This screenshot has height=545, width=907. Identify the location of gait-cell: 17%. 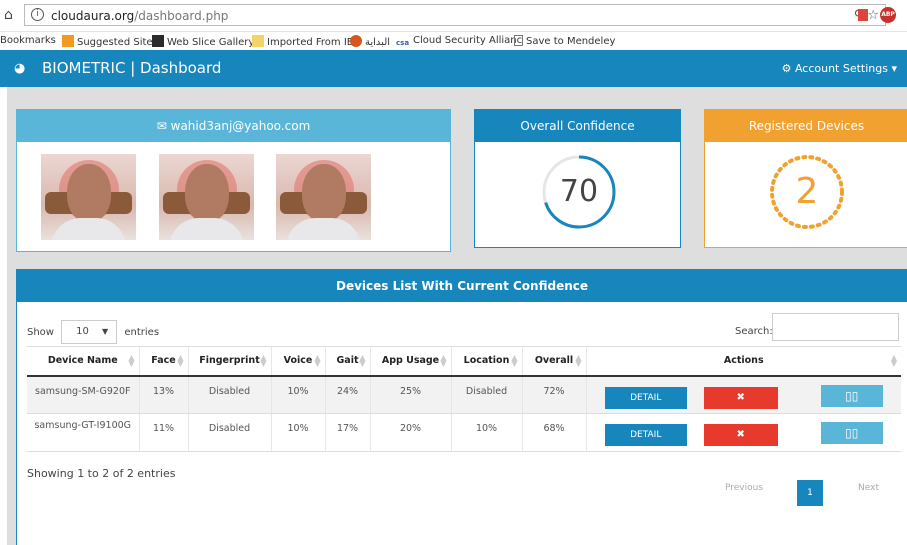
(348, 432).